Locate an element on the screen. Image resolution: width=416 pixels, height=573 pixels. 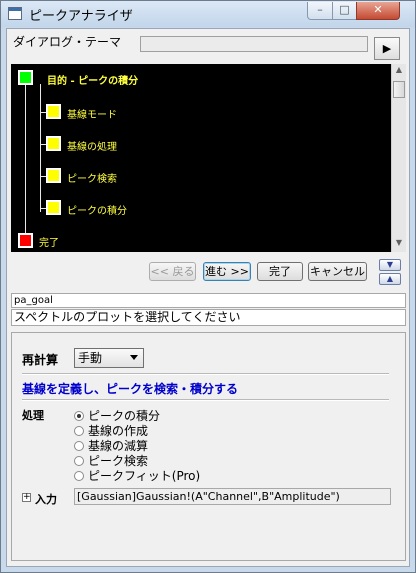
minimize-icon: – is located at coordinates (320, 9).